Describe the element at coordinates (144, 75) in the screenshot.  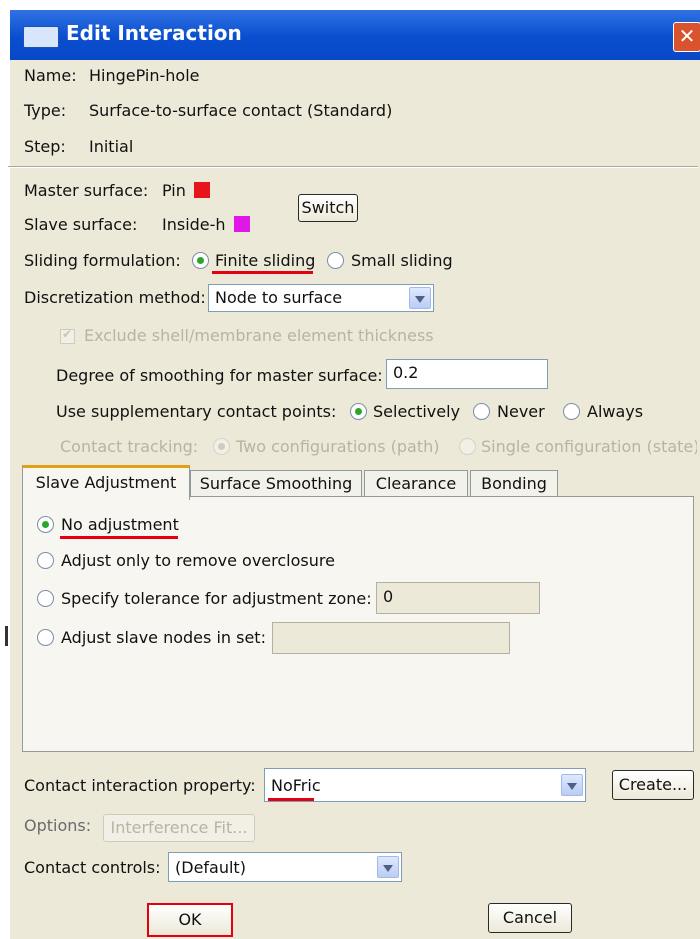
I see `name-value: HingePin-hole` at that location.